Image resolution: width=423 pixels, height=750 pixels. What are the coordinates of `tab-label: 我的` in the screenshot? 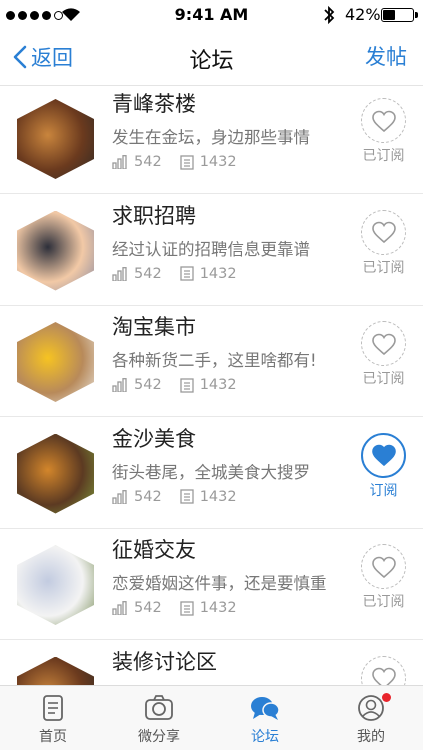 It's located at (371, 737).